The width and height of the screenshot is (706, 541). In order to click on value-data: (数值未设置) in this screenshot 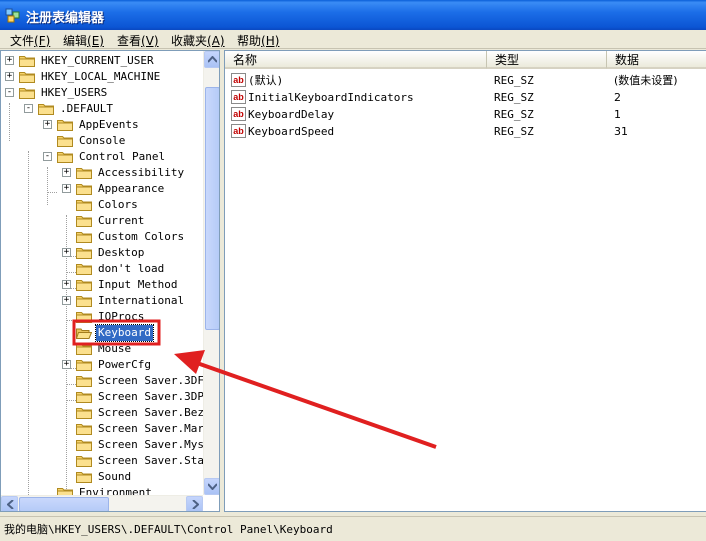, I will do `click(646, 80)`.